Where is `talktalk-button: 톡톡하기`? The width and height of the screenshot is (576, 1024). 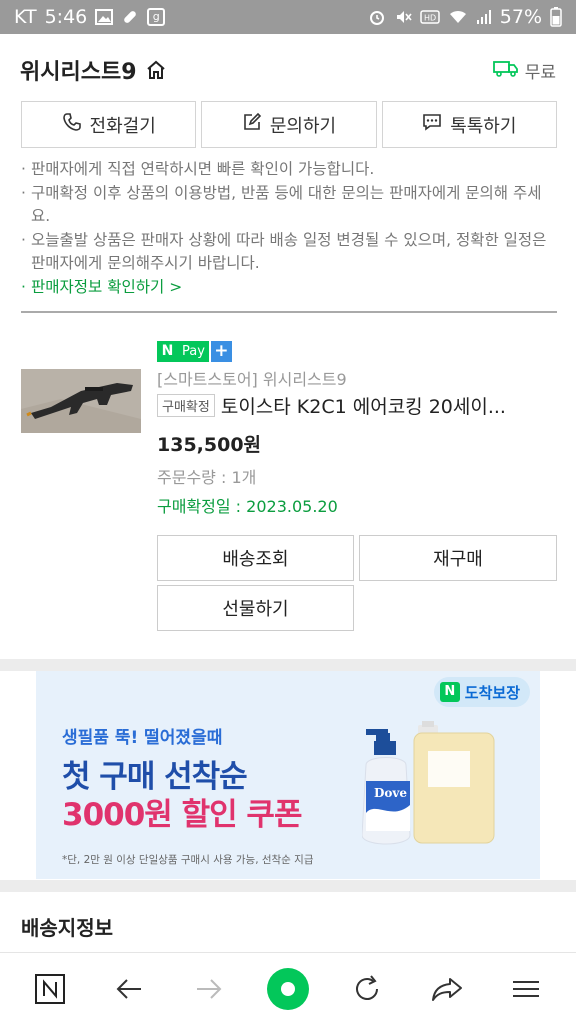 talktalk-button: 톡톡하기 is located at coordinates (469, 124).